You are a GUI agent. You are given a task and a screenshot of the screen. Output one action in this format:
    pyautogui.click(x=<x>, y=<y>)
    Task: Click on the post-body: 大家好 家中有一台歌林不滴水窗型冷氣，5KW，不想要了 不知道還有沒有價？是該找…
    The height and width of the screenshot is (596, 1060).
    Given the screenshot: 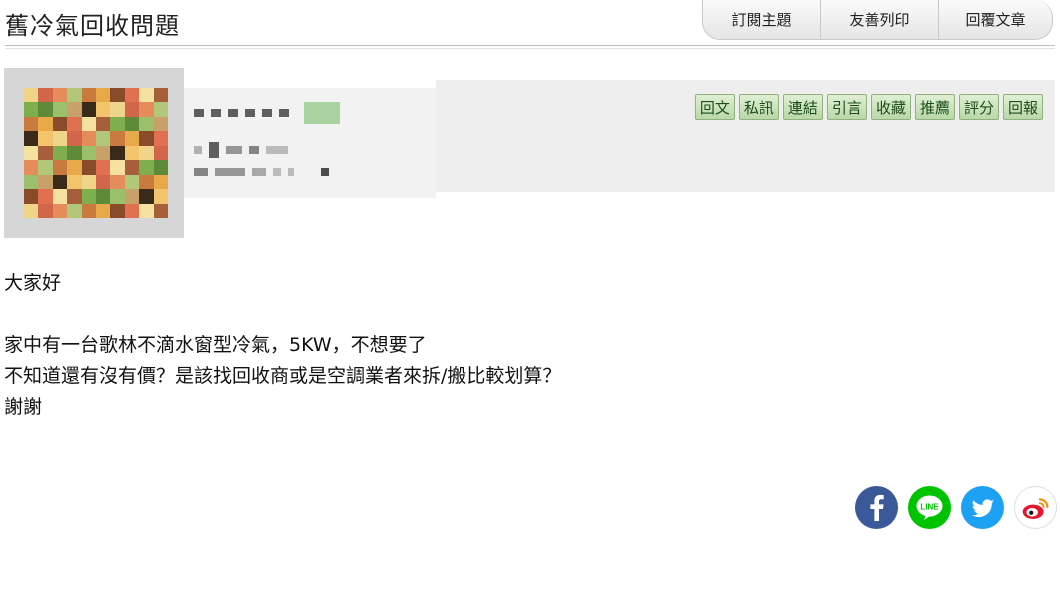 What is the action you would take?
    pyautogui.click(x=282, y=345)
    